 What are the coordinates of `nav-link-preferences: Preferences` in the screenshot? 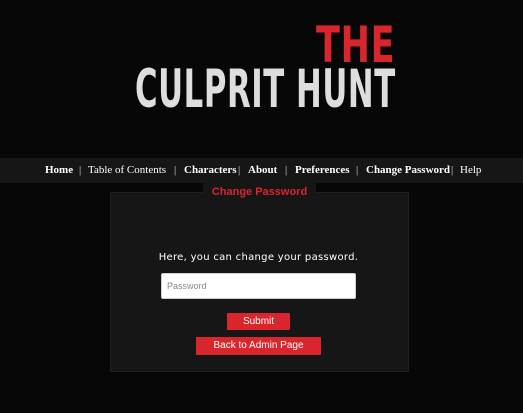 It's located at (322, 170).